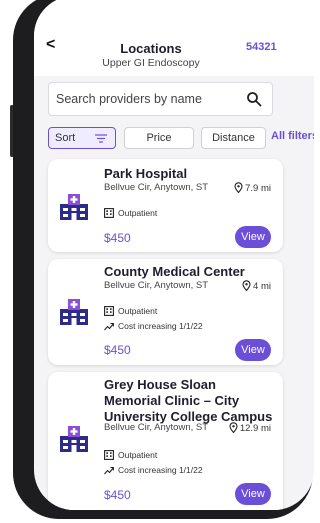  What do you see at coordinates (254, 99) in the screenshot?
I see `search-icon` at bounding box center [254, 99].